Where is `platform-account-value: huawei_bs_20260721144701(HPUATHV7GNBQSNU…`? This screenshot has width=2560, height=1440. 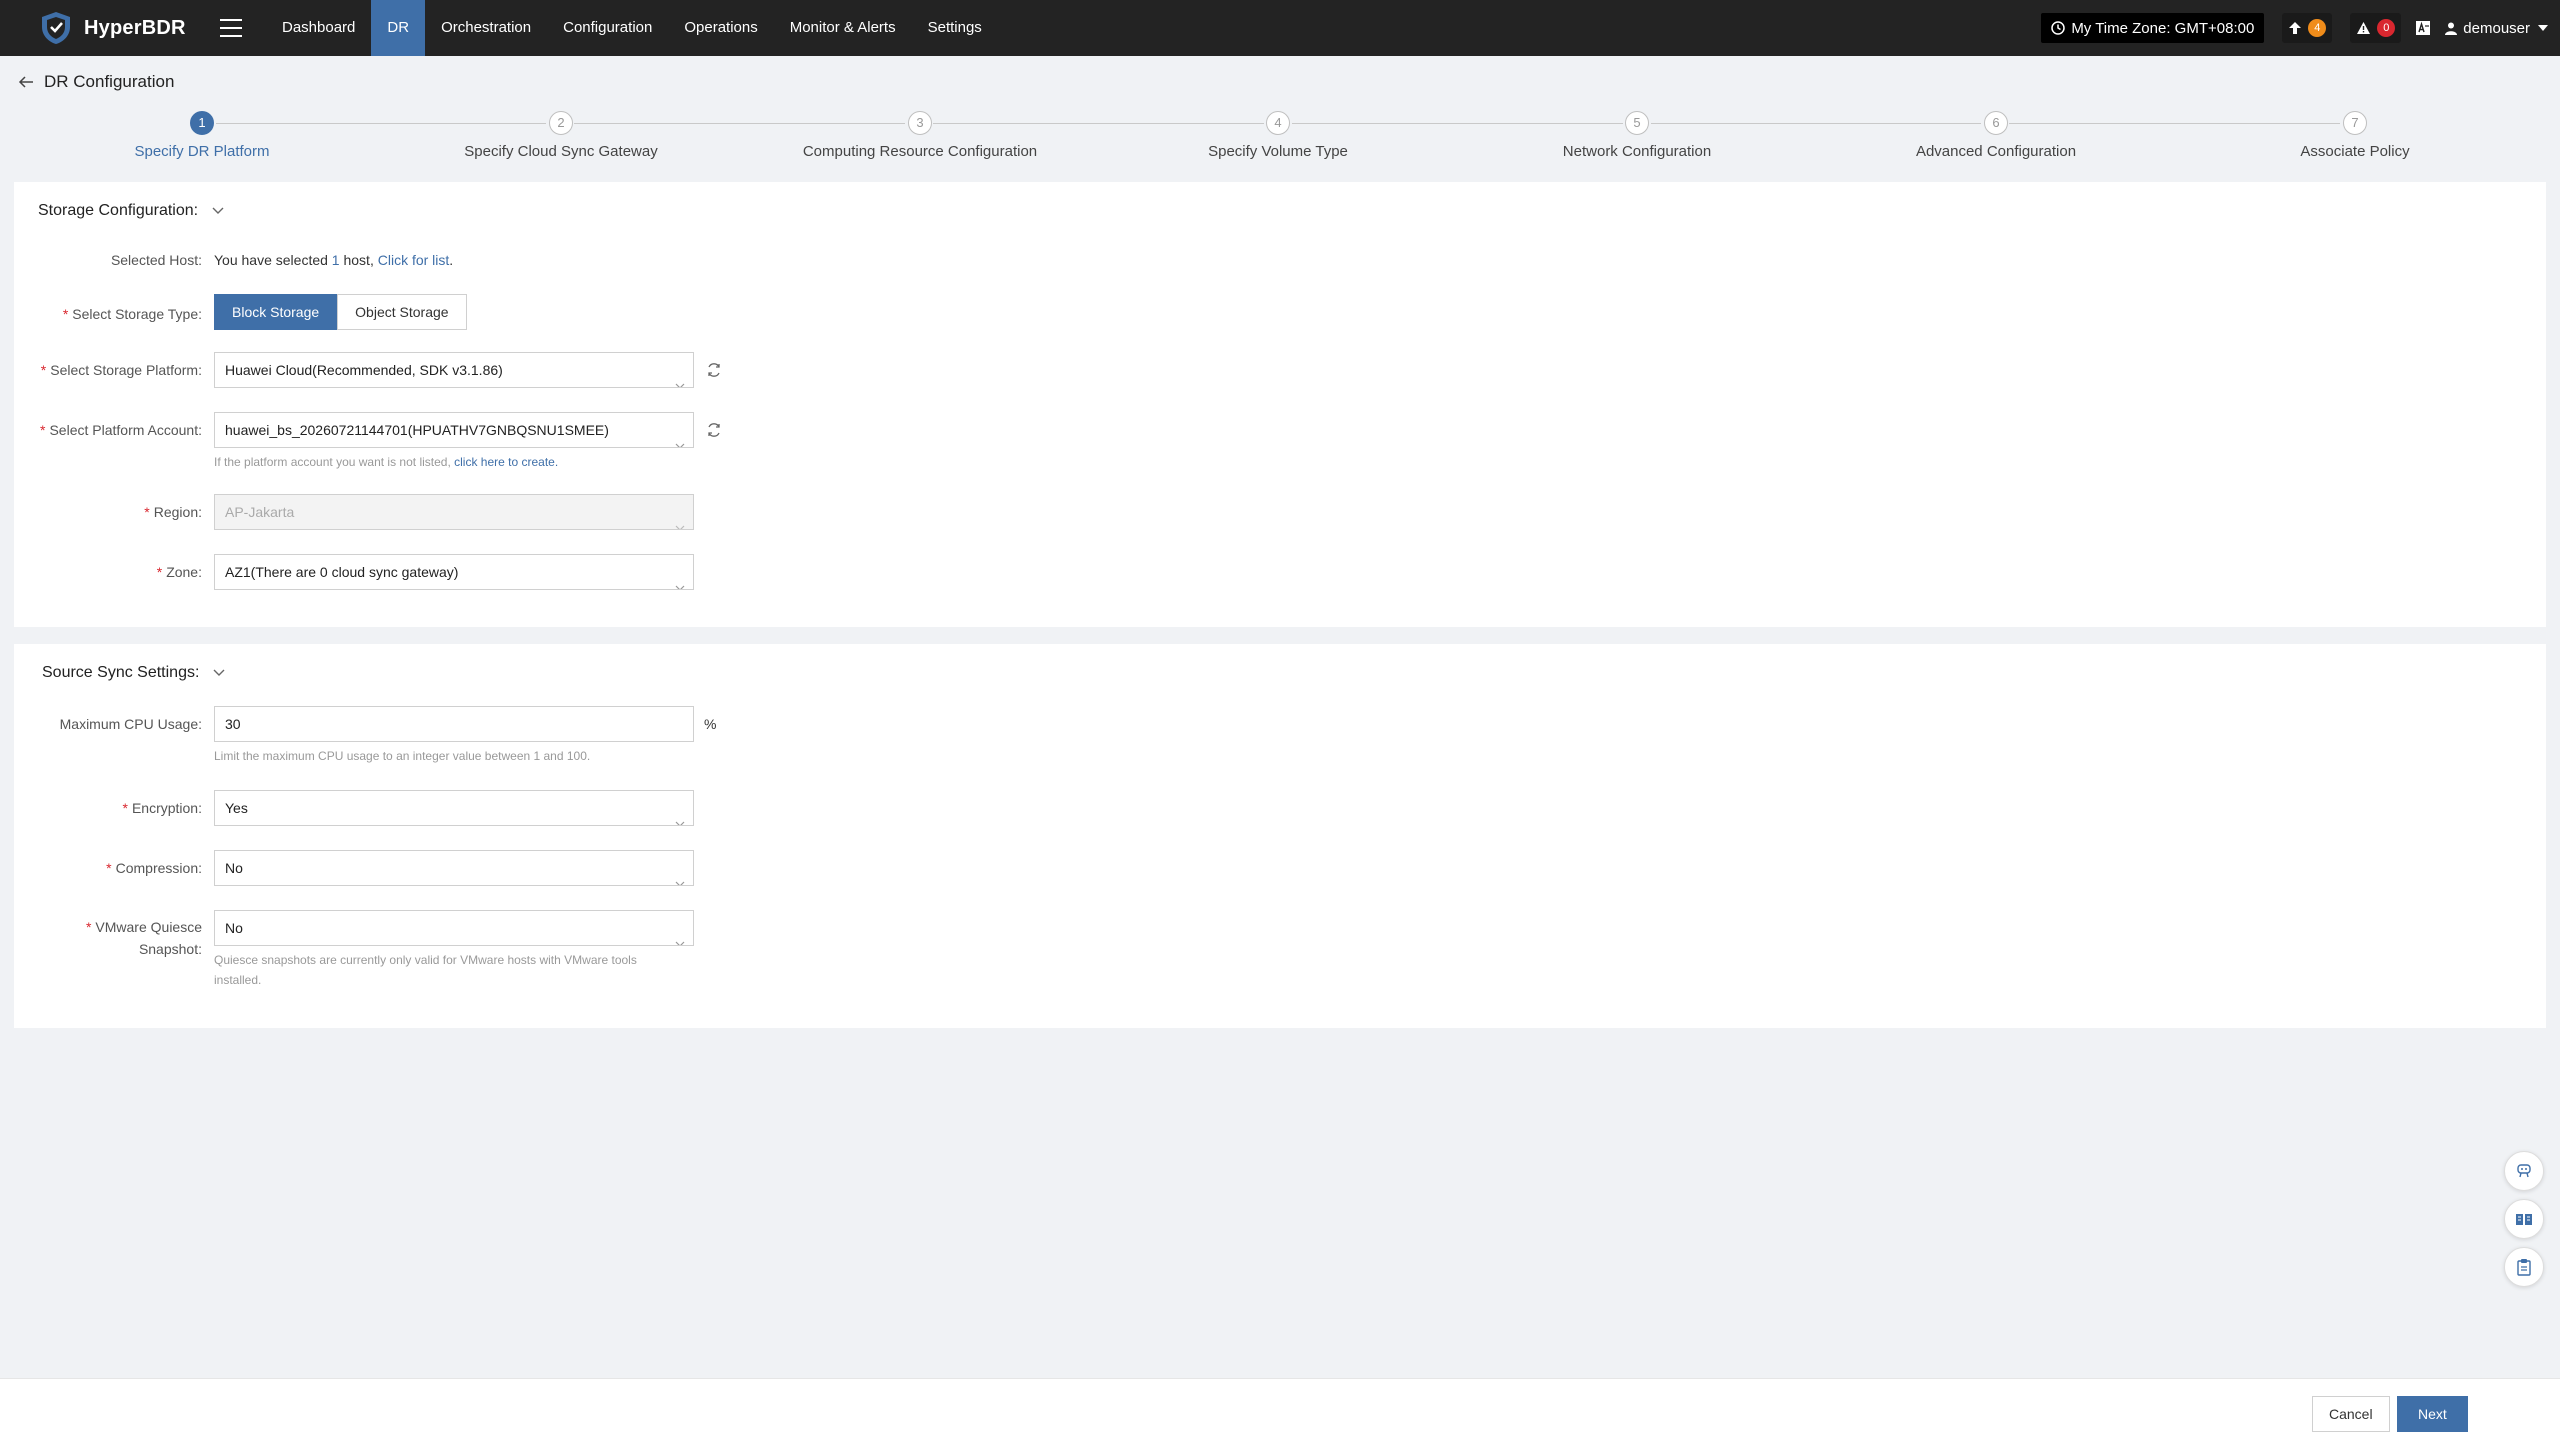 platform-account-value: huawei_bs_20260721144701(HPUATHV7GNBQSNU… is located at coordinates (417, 430).